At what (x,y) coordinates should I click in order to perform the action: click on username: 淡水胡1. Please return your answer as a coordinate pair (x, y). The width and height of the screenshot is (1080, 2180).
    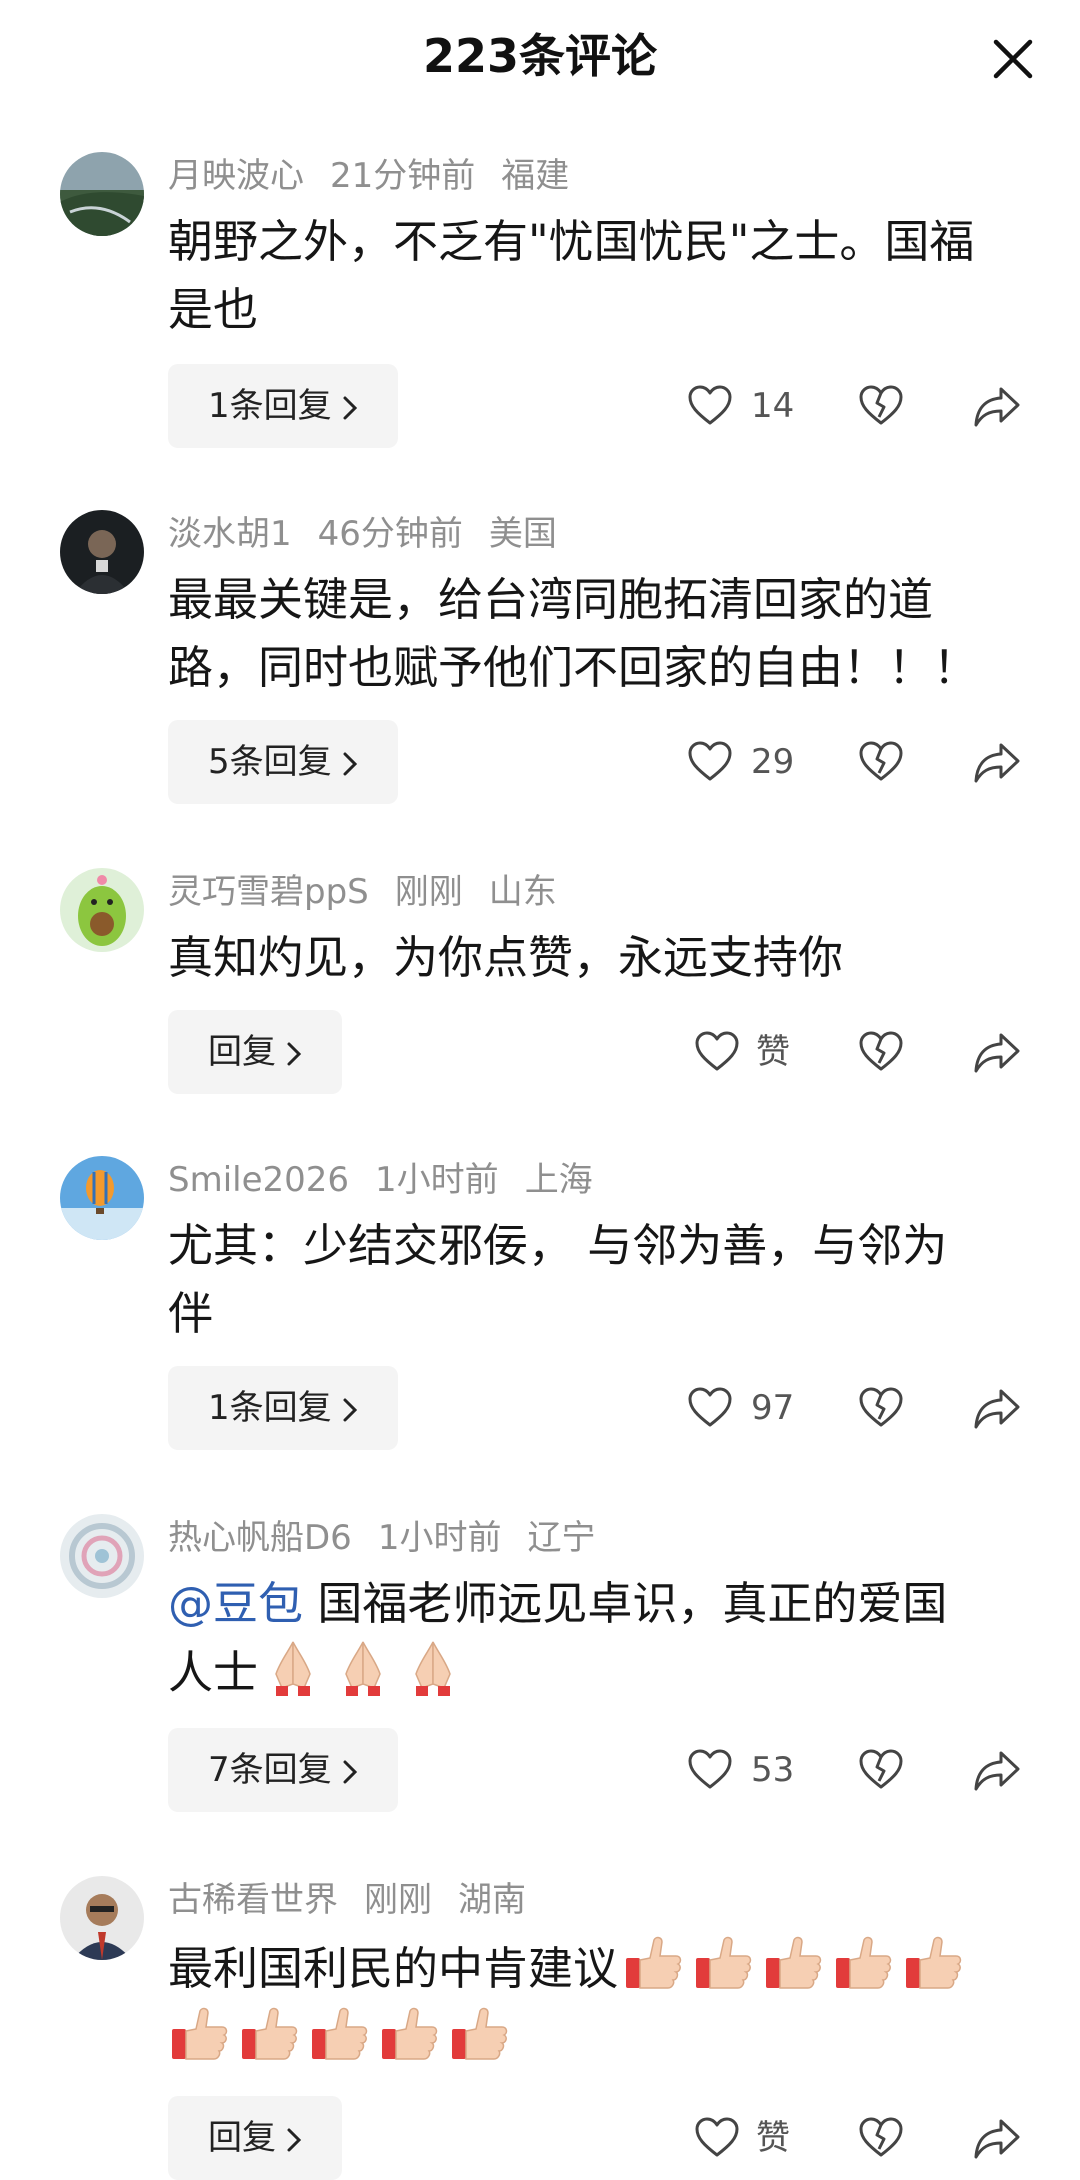
    Looking at the image, I should click on (230, 534).